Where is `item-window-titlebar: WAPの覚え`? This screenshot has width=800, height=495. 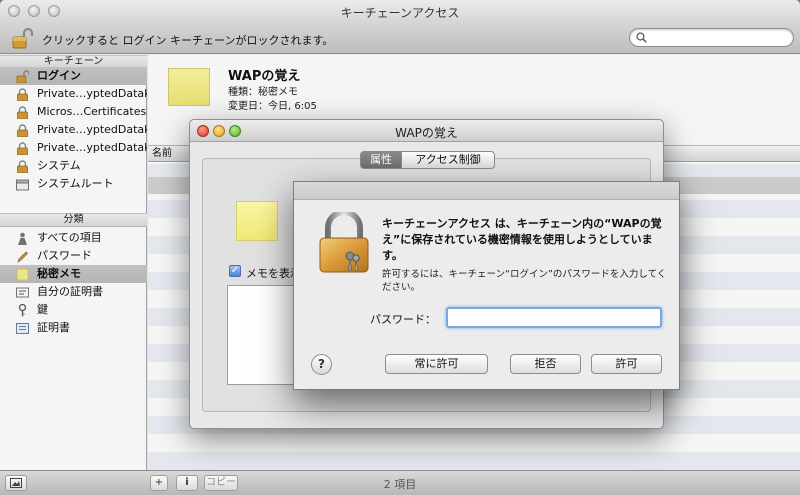 item-window-titlebar: WAPの覚え is located at coordinates (426, 131).